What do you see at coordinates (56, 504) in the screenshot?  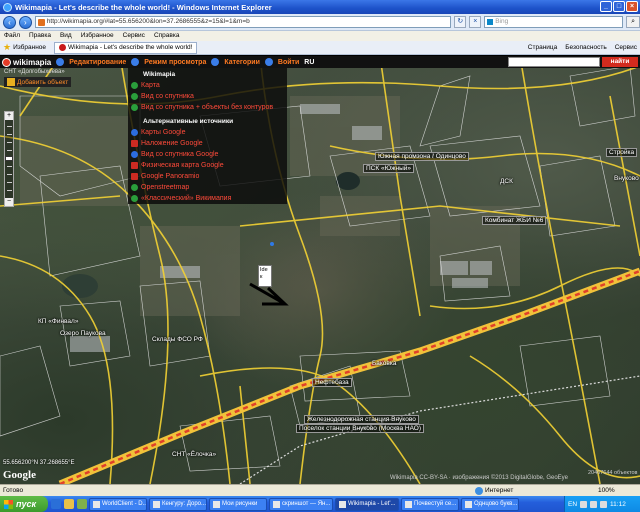 I see `ie-quicklaunch-icon` at bounding box center [56, 504].